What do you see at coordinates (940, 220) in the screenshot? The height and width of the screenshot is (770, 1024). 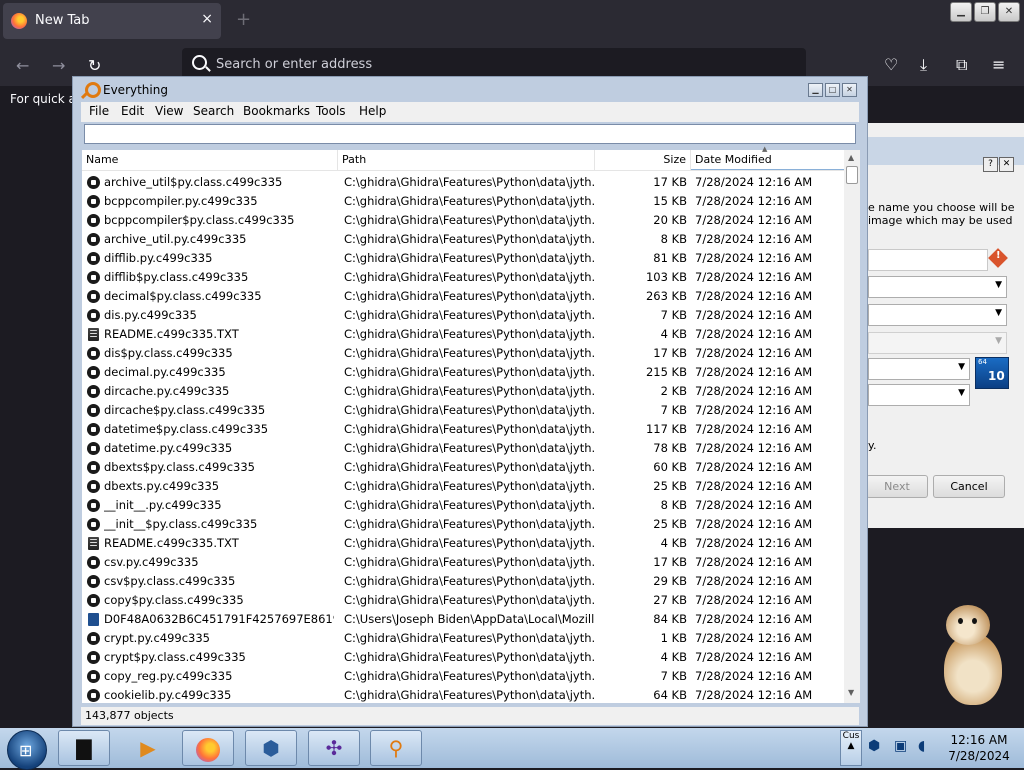 I see `dialog-text-line2: image which may be used` at bounding box center [940, 220].